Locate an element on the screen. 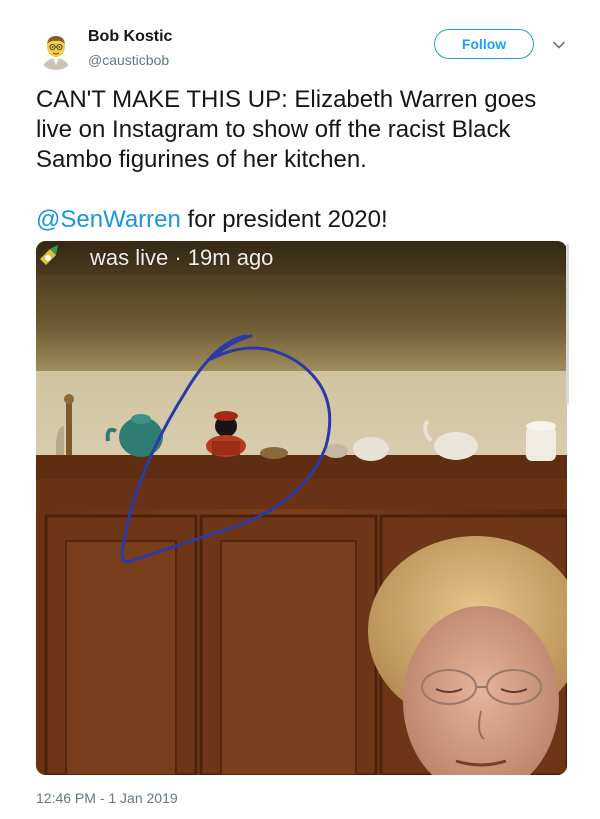  tweet-text-line2: @SenWarren for president 2020! is located at coordinates (306, 220).